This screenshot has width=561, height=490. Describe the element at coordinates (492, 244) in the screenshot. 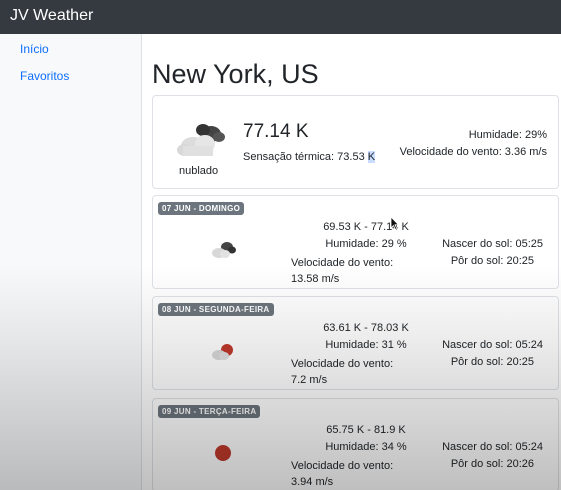

I see `forecast-sunrise: Nascer do sol: 05:25` at that location.